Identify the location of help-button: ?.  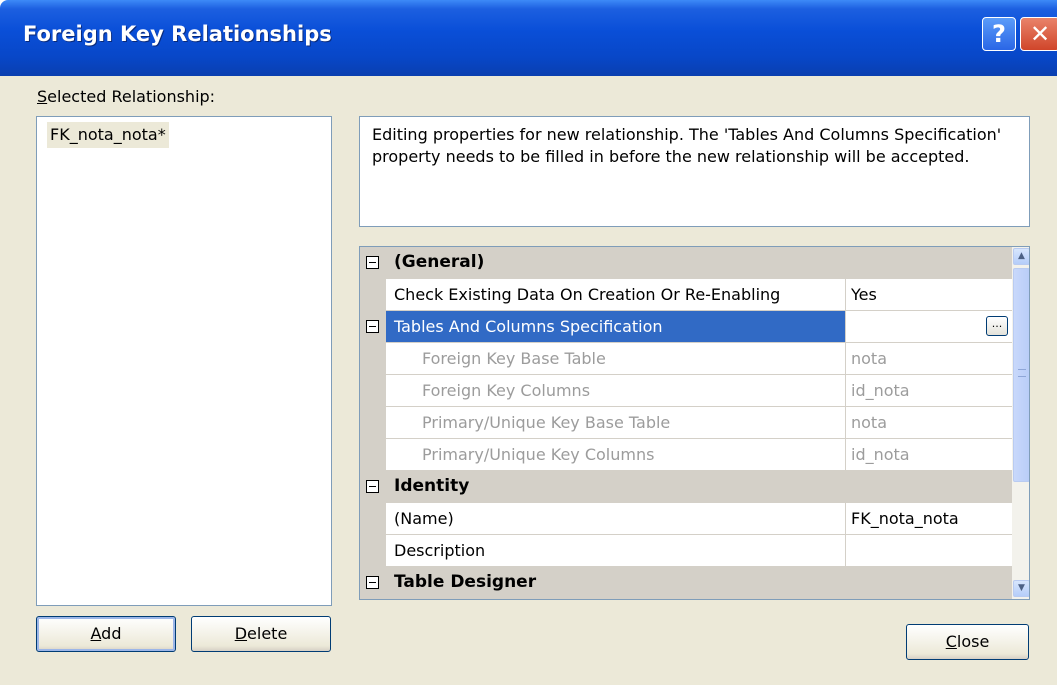
(999, 34).